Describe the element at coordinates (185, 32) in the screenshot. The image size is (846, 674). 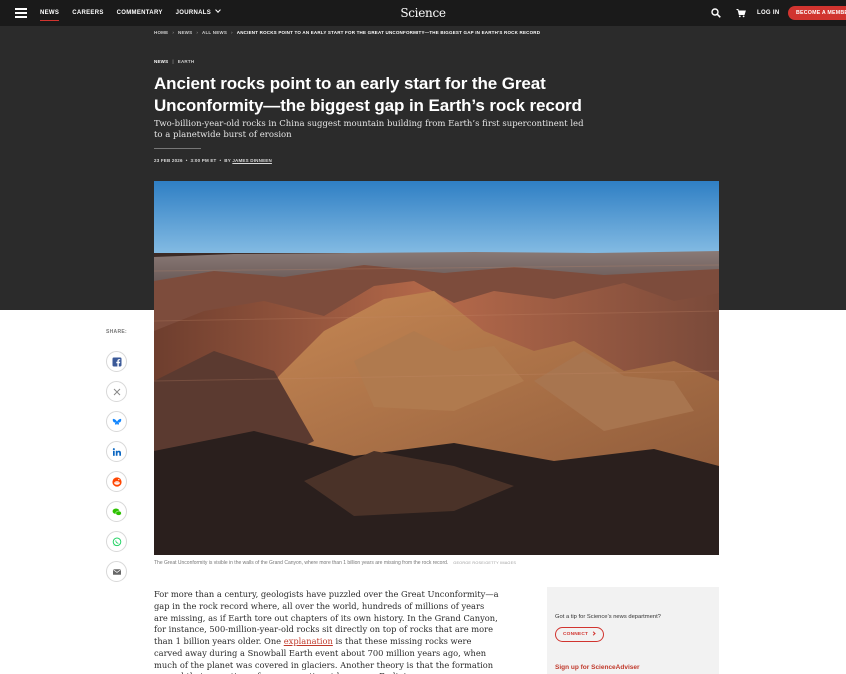
I see `breadcrumb-news: NEWS` at that location.